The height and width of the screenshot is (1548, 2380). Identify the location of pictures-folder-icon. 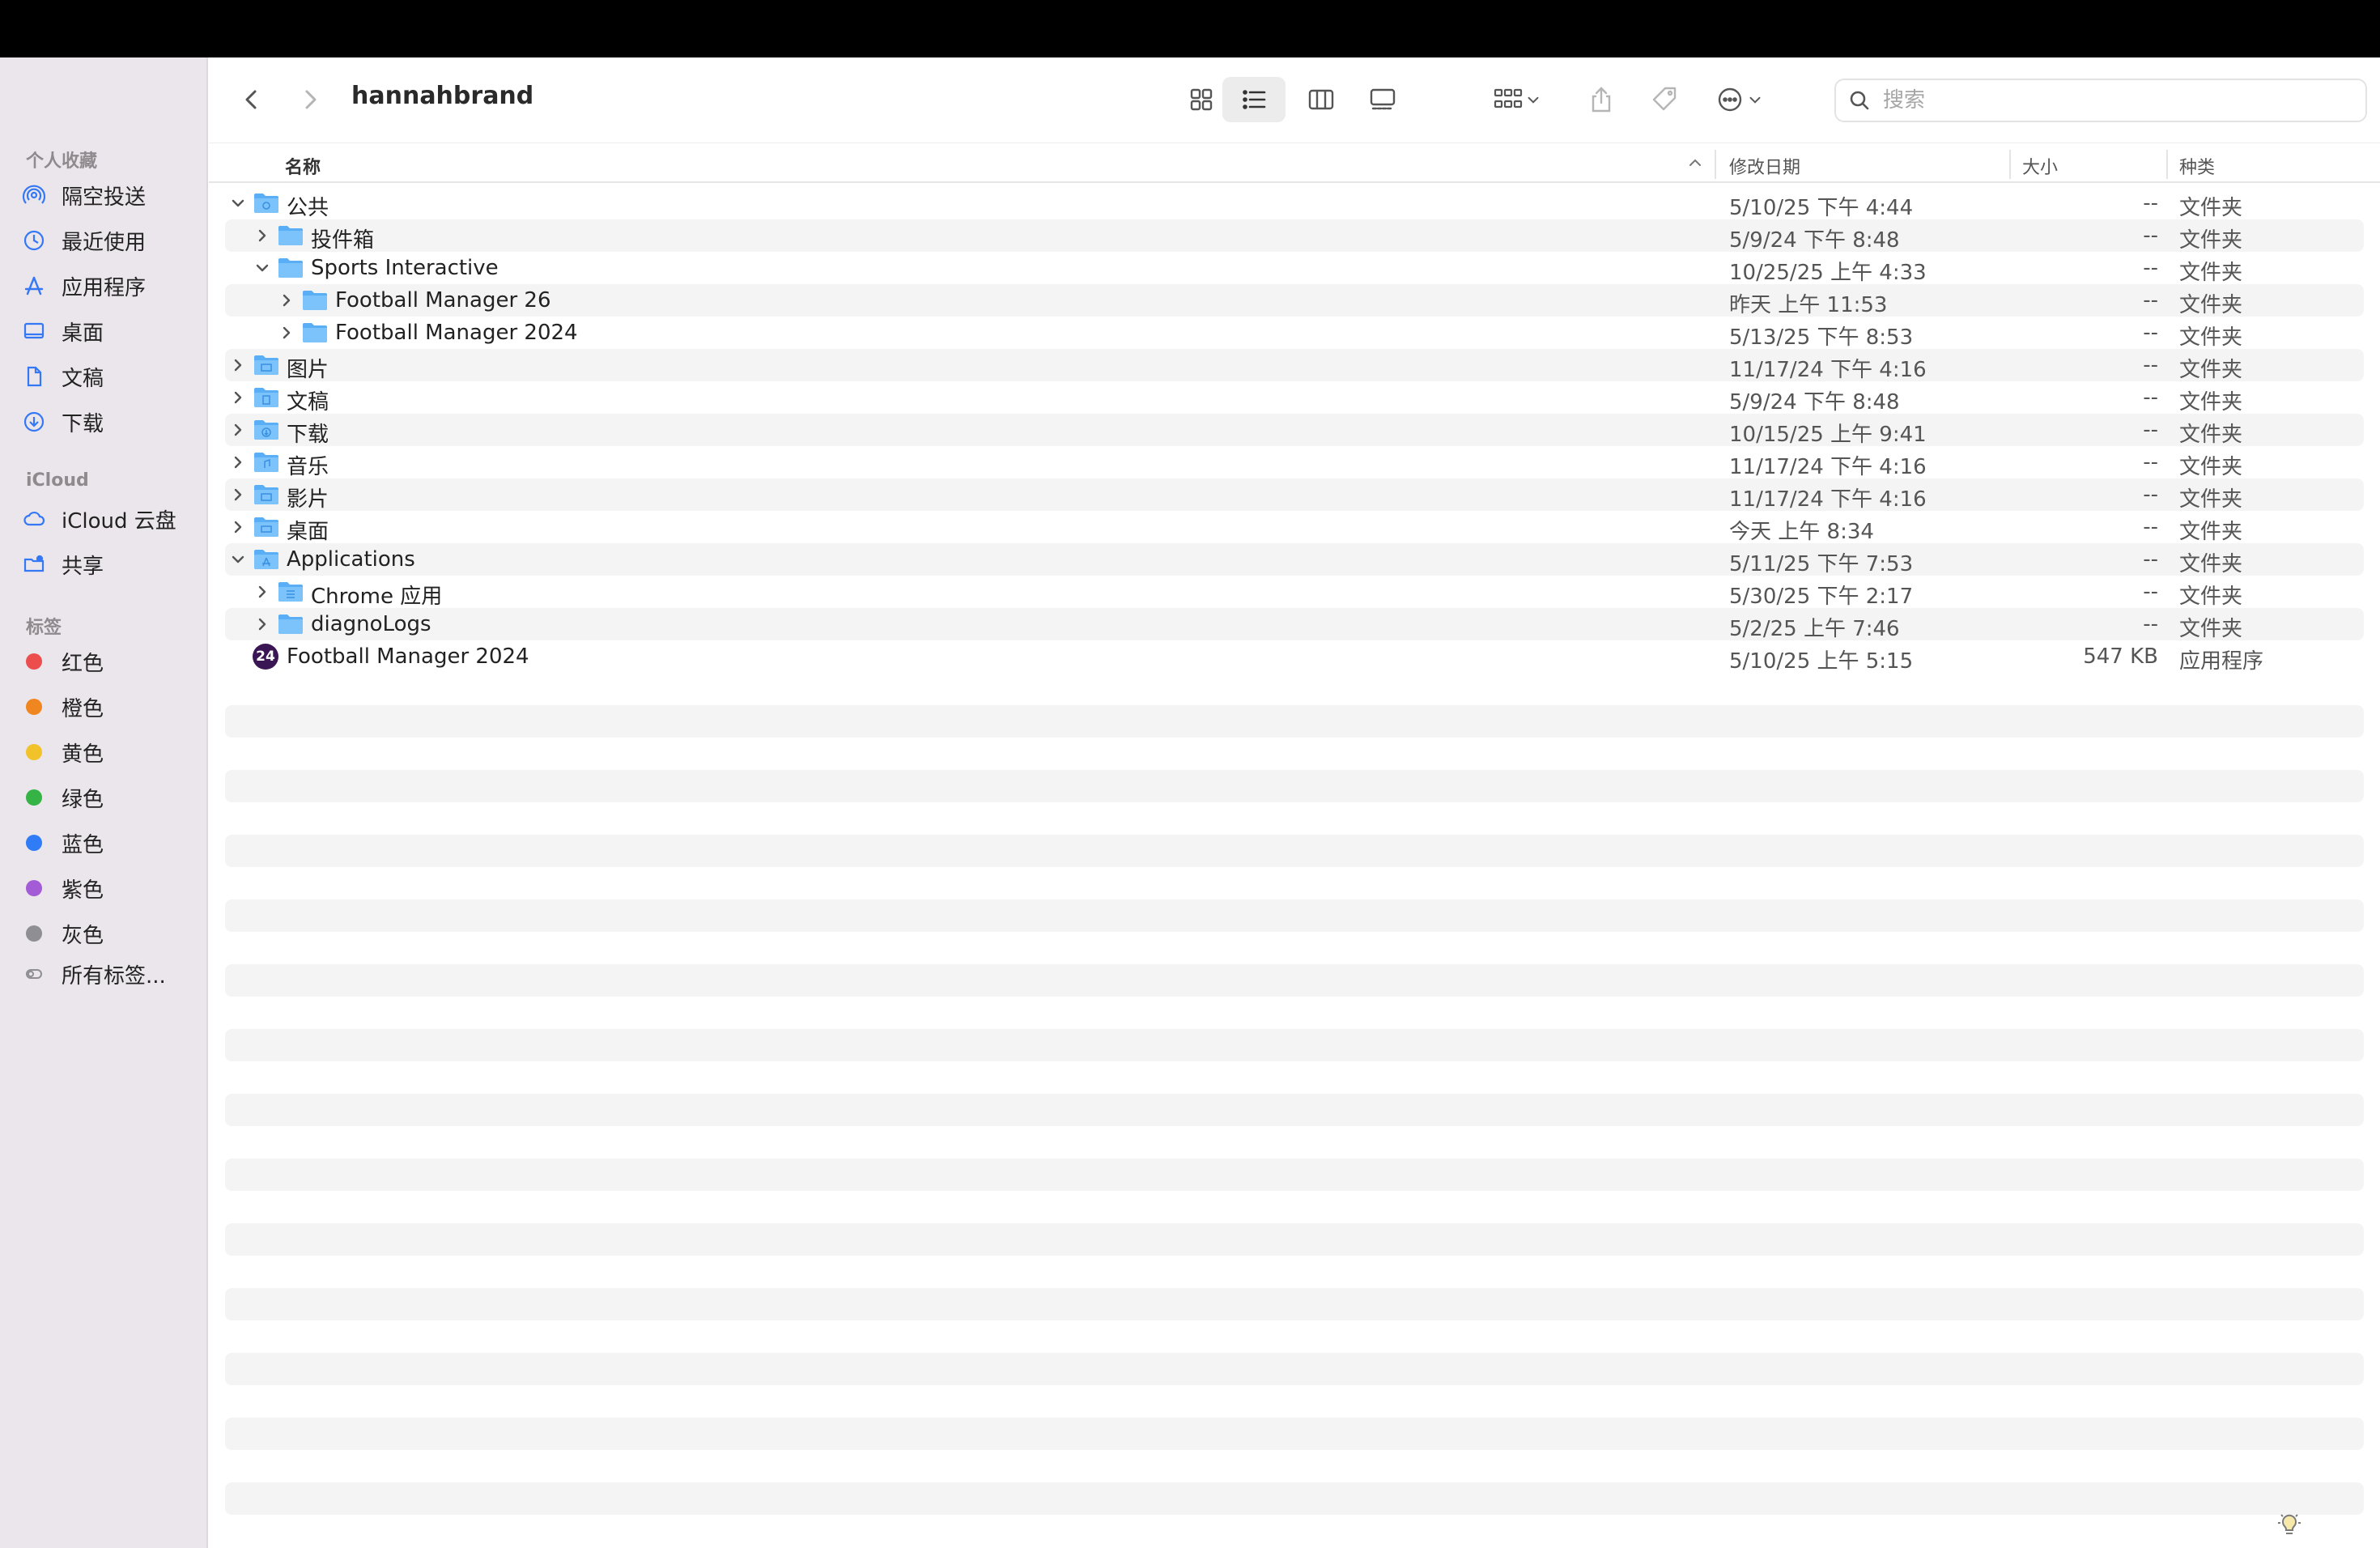
(267, 364).